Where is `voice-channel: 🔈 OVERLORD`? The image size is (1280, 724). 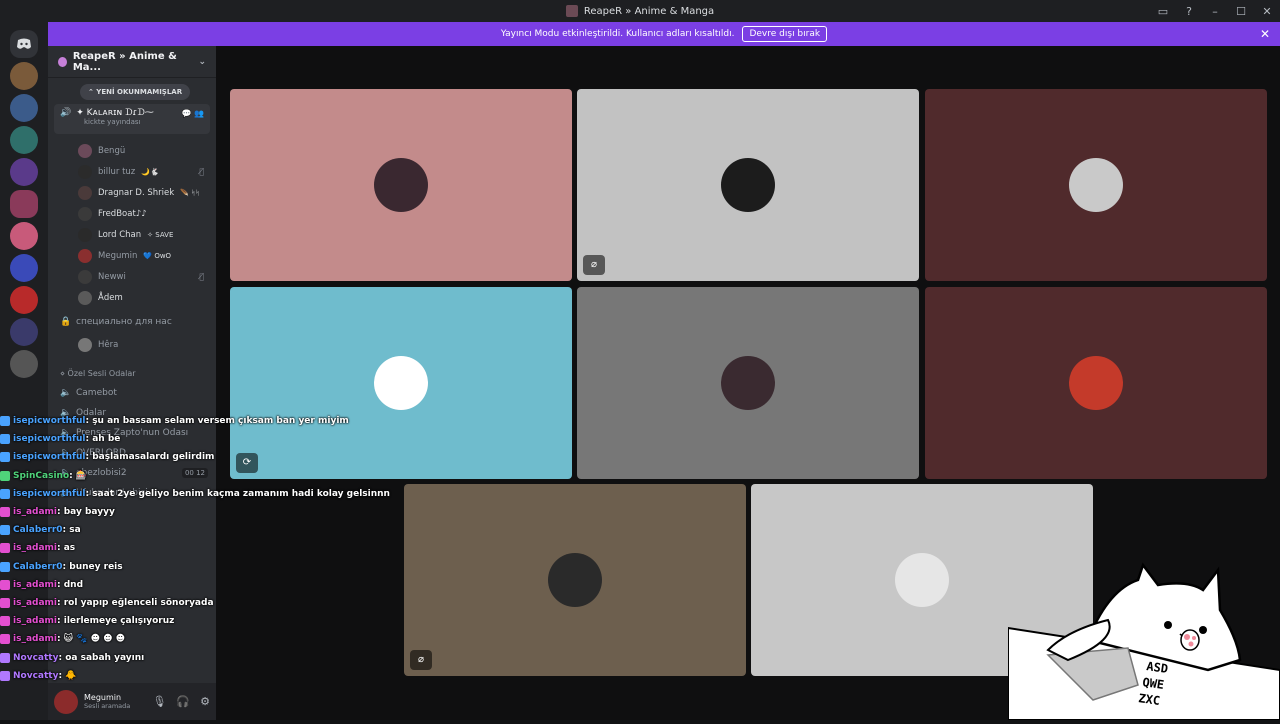 voice-channel: 🔈 OVERLORD is located at coordinates (132, 453).